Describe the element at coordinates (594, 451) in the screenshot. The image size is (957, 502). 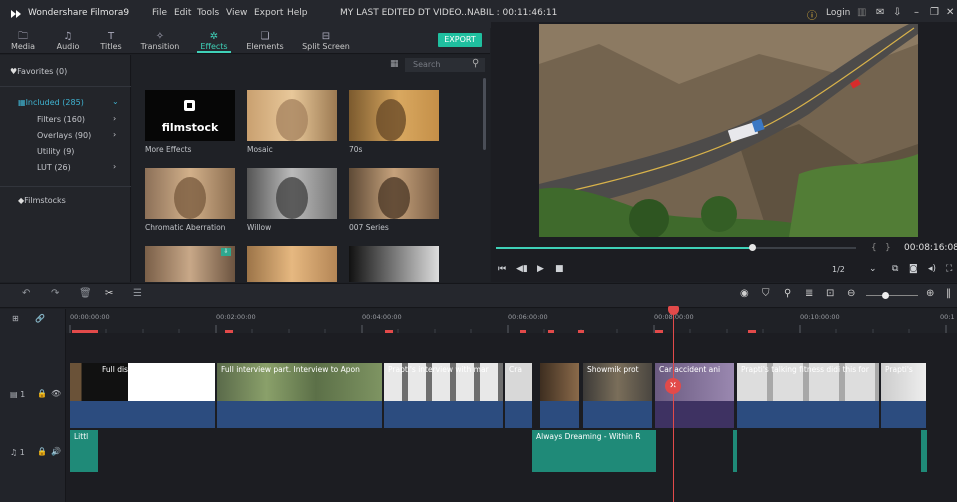
I see `audio-clip: Always Dreaming - Within R` at that location.